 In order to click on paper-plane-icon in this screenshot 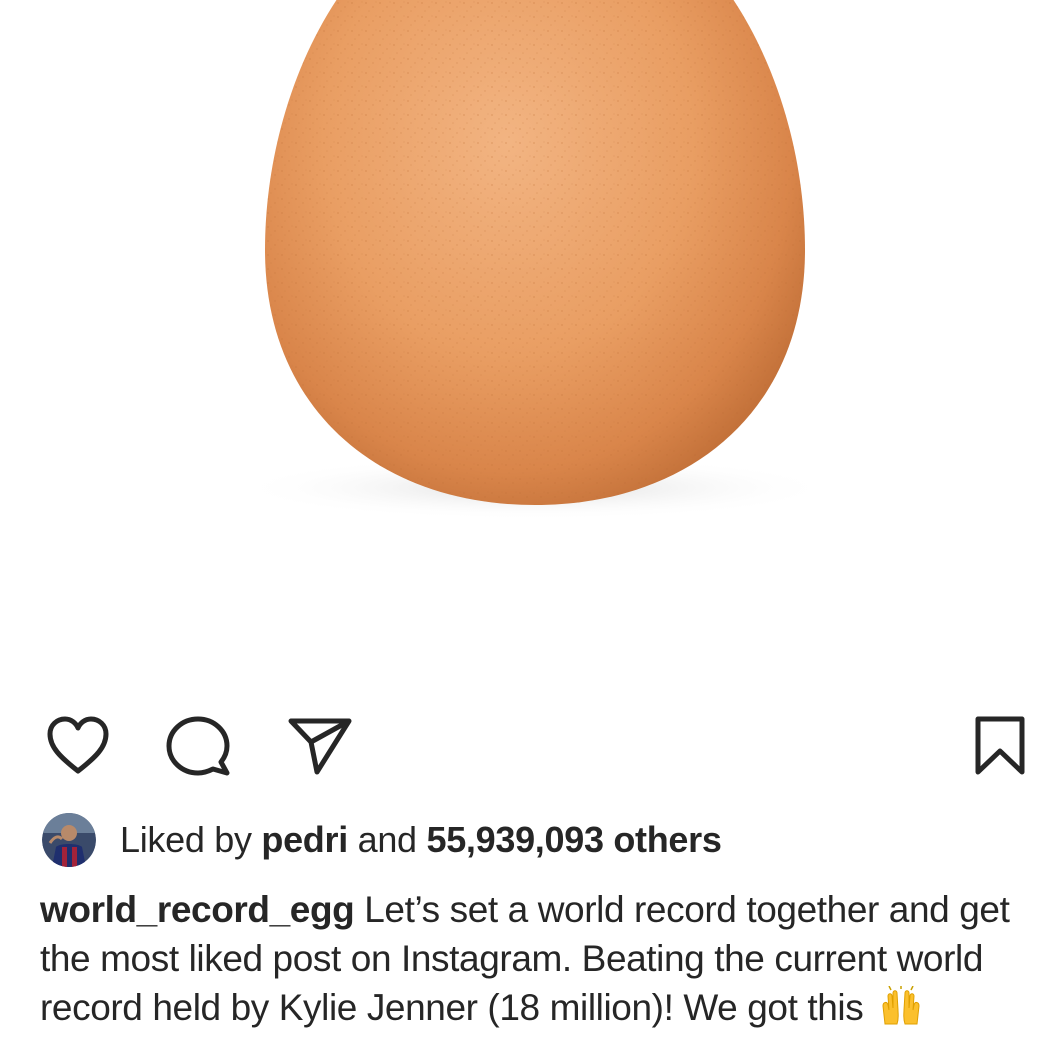, I will do `click(320, 746)`.